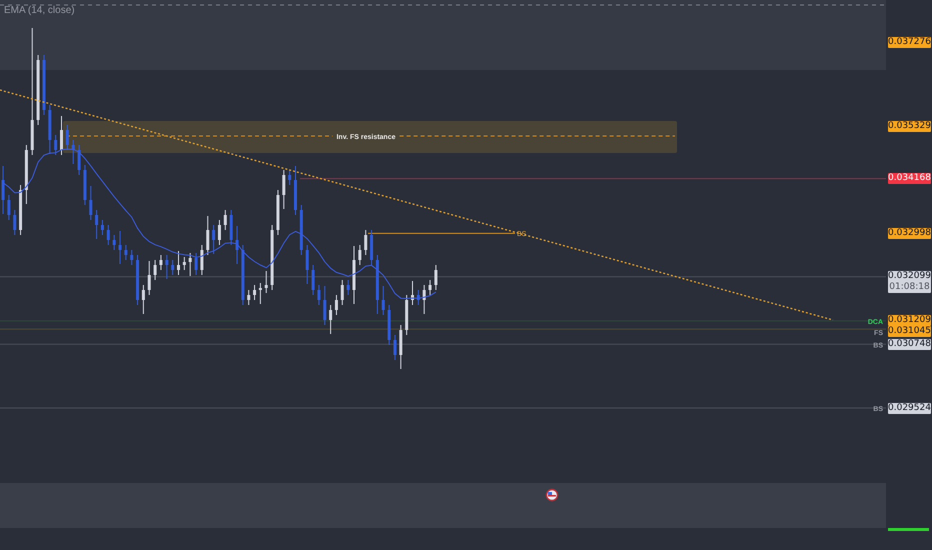 The height and width of the screenshot is (550, 932). I want to click on price-tag: 0.032099 01:08:18, so click(909, 282).